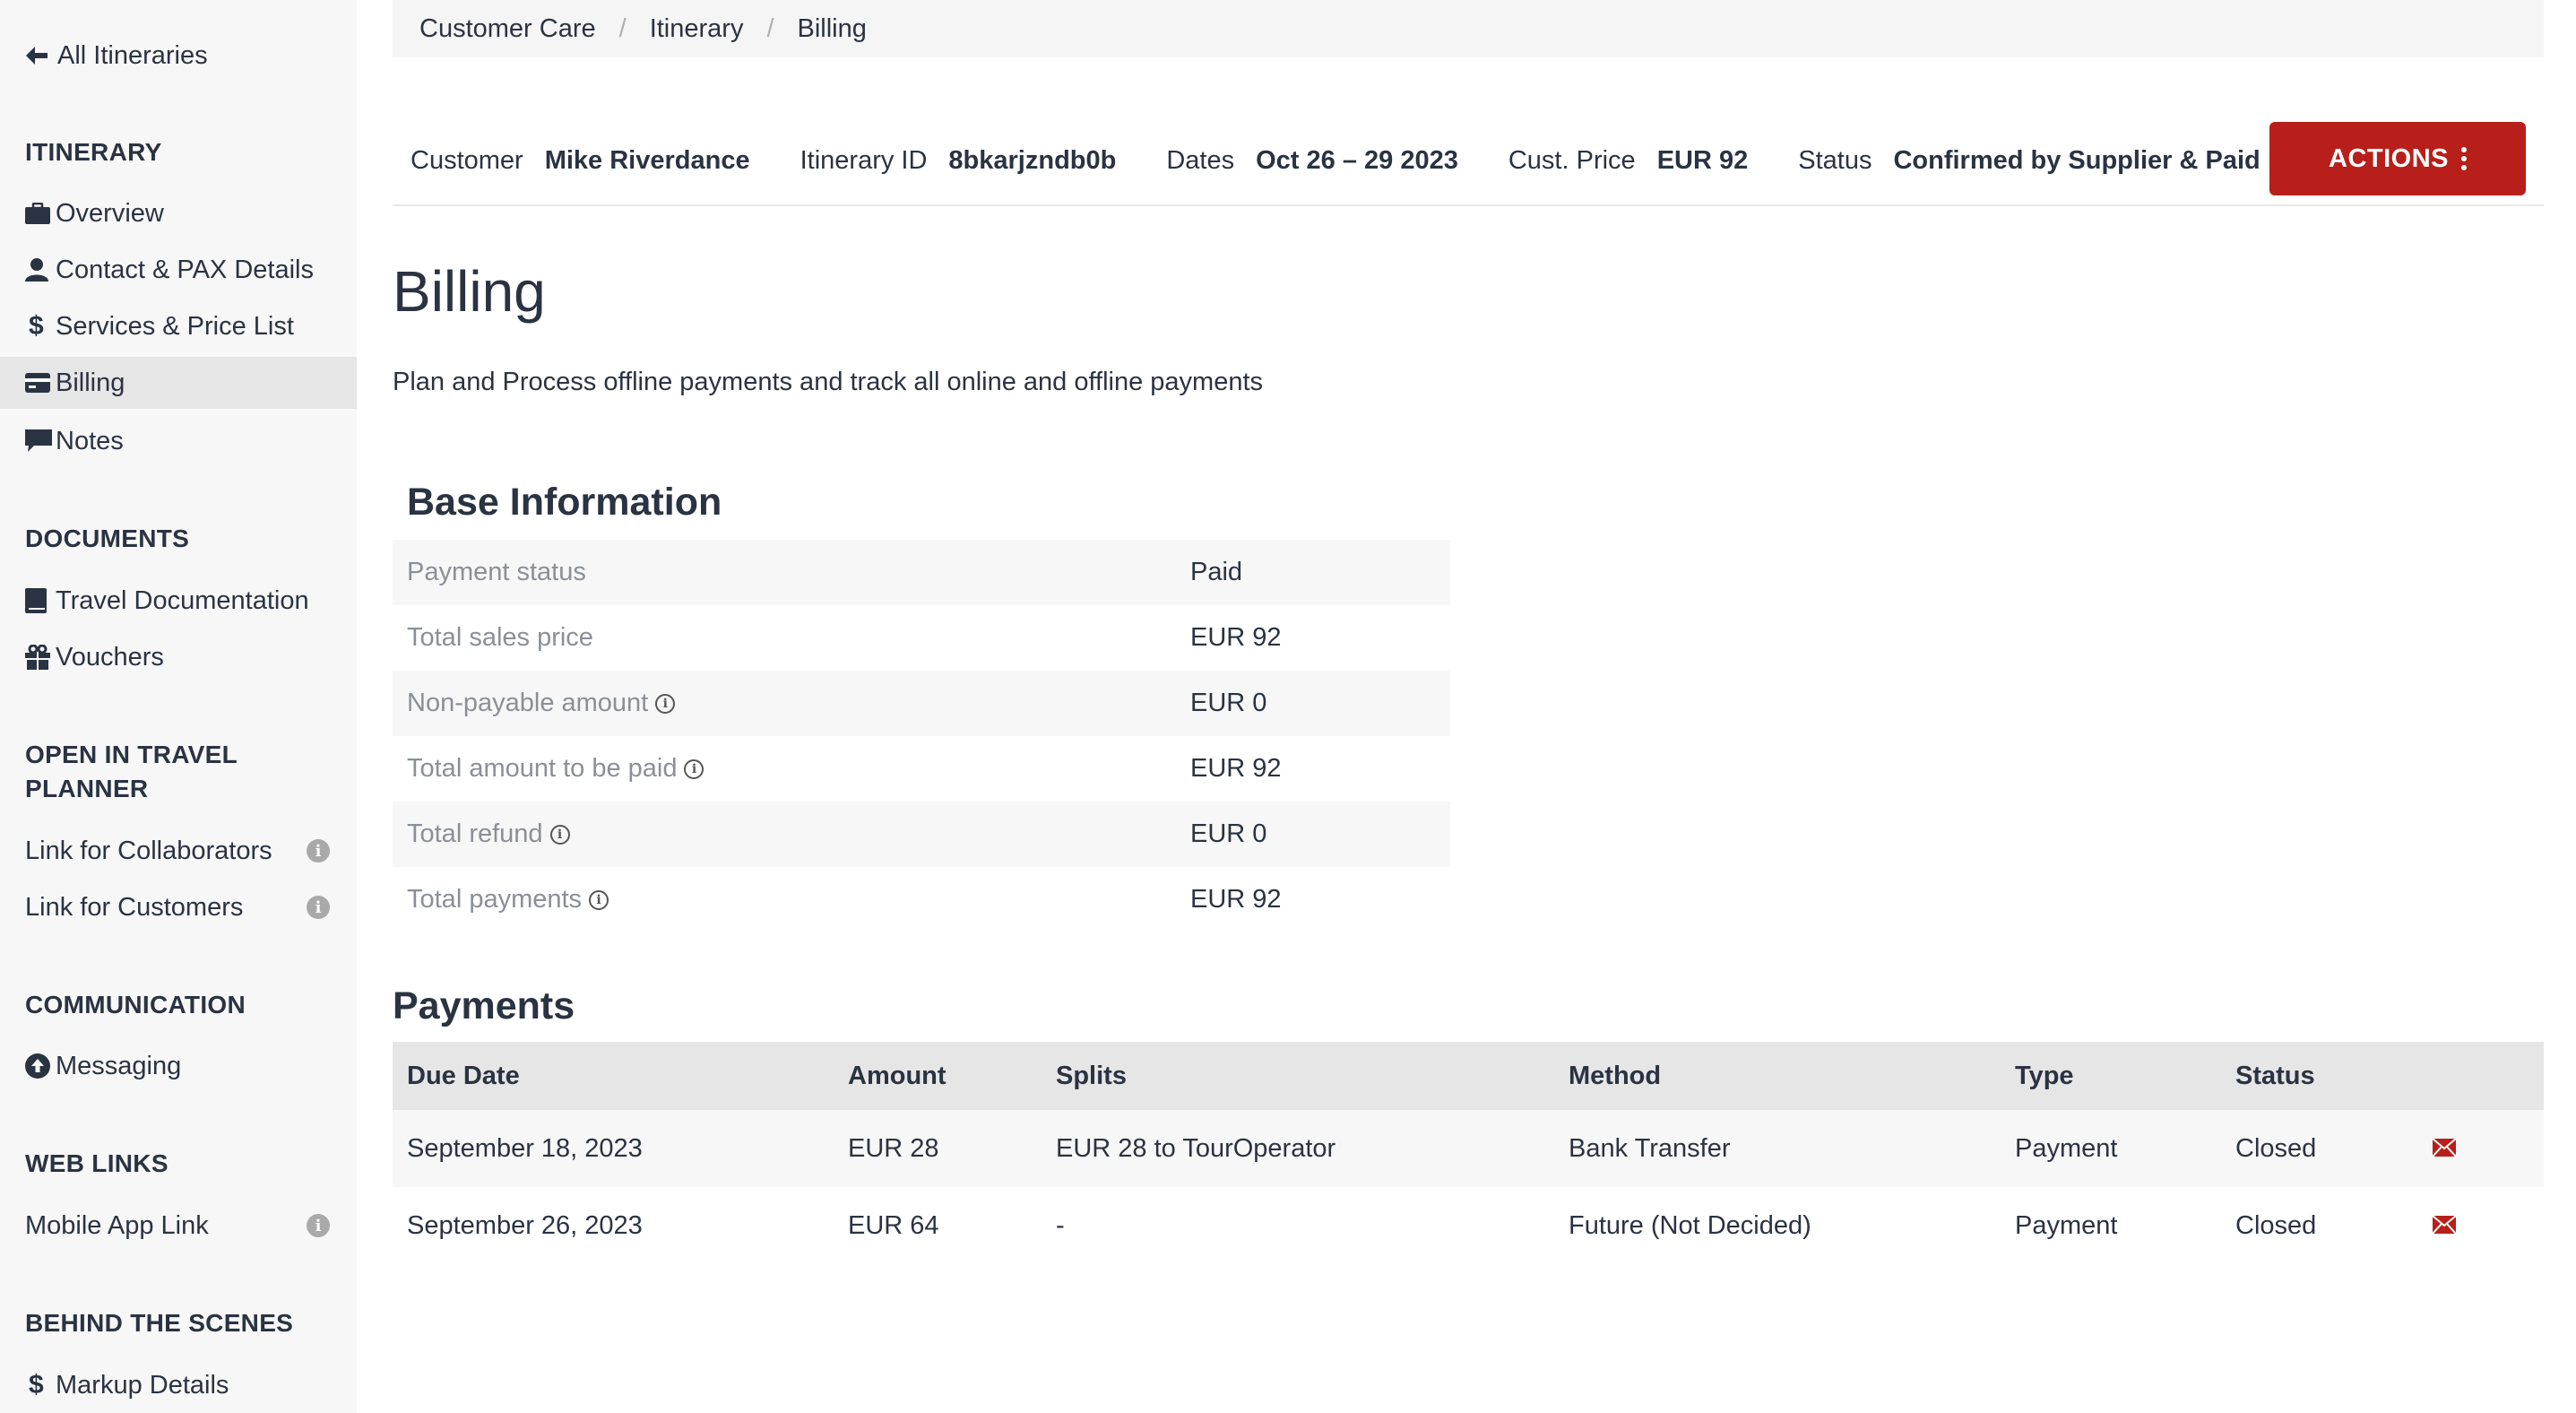  I want to click on all-itineraries-label: All Itineraries, so click(132, 55).